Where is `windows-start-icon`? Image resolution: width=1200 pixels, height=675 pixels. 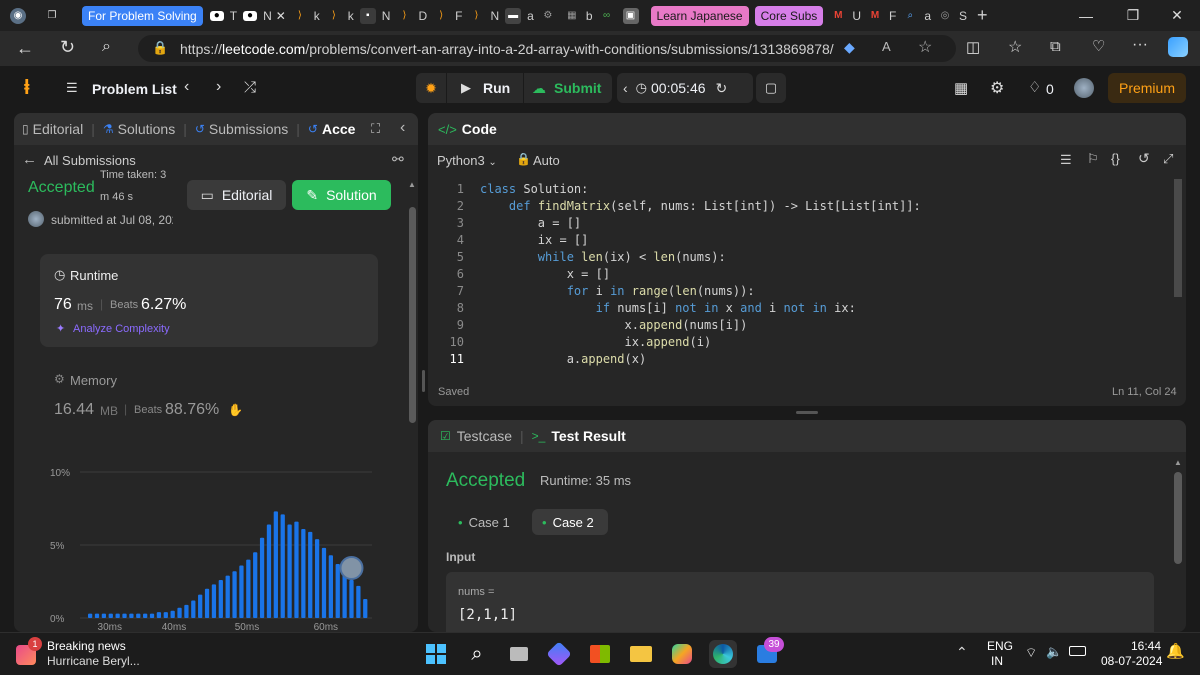 windows-start-icon is located at coordinates (436, 654).